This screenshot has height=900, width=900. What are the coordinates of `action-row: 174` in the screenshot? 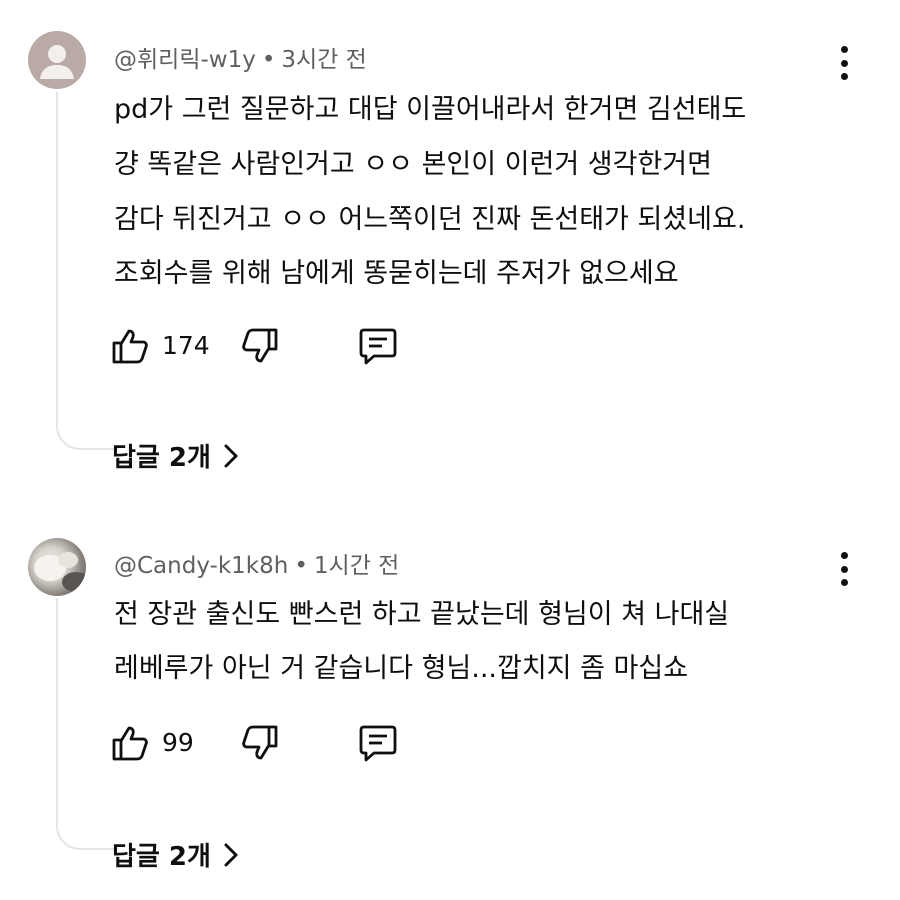 It's located at (270, 346).